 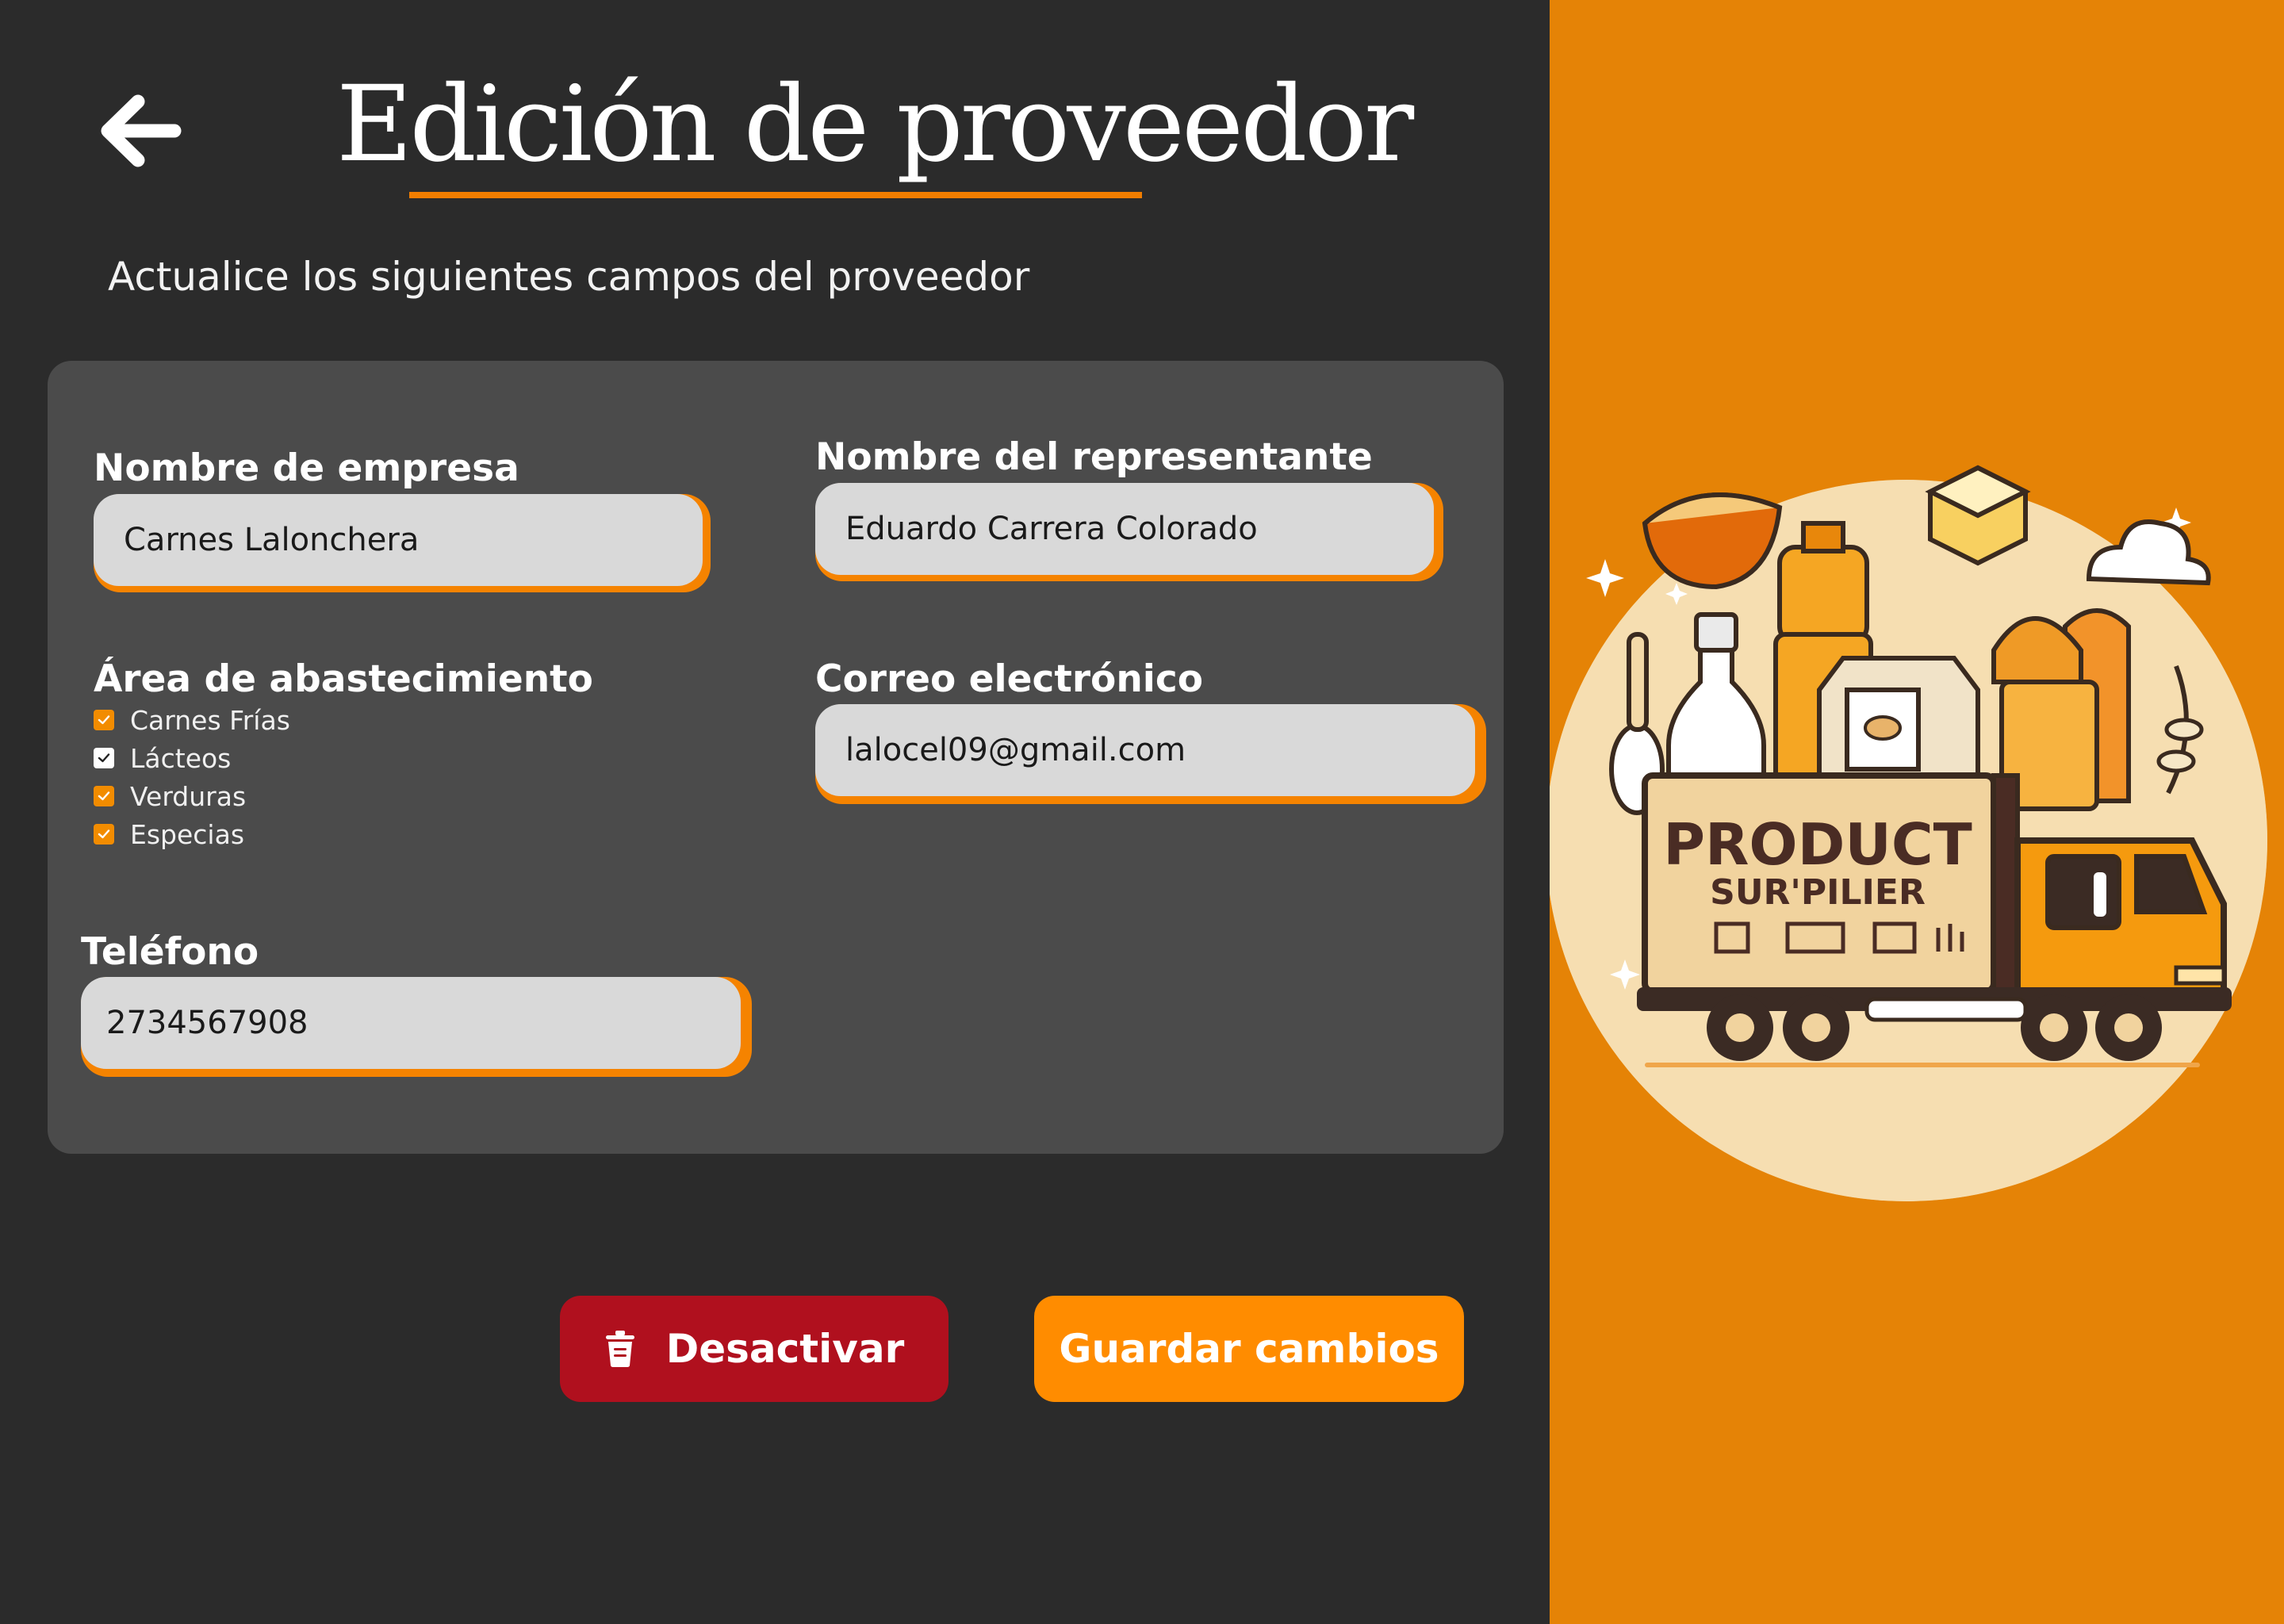 I want to click on arrow-left-icon, so click(x=141, y=130).